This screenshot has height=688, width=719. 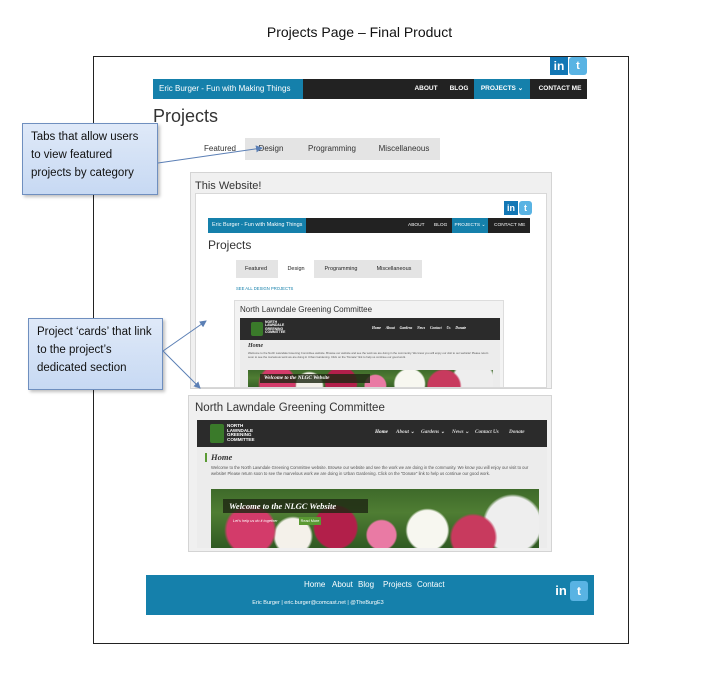 I want to click on arrow-to-card2, so click(x=181, y=369).